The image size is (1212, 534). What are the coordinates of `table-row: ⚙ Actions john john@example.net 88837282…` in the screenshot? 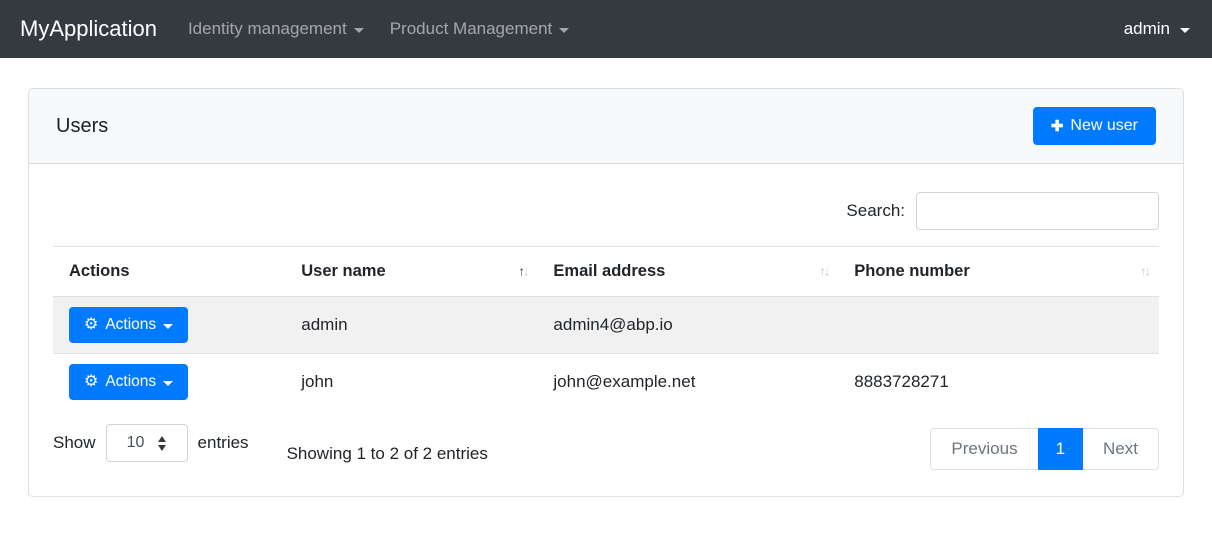 It's located at (606, 381).